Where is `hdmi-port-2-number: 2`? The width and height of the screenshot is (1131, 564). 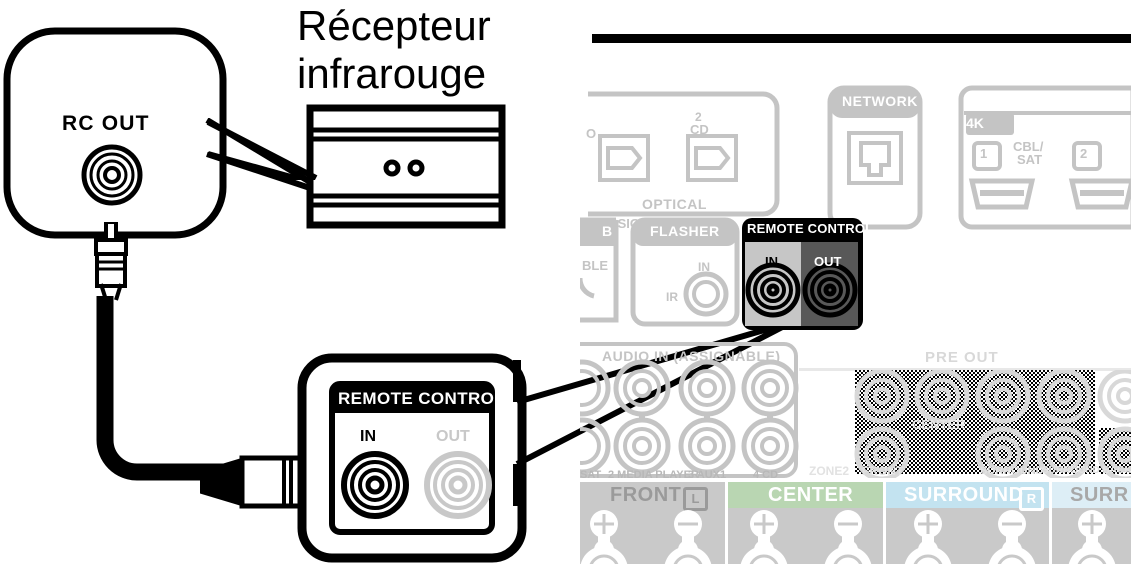
hdmi-port-2-number: 2 is located at coordinates (1084, 153).